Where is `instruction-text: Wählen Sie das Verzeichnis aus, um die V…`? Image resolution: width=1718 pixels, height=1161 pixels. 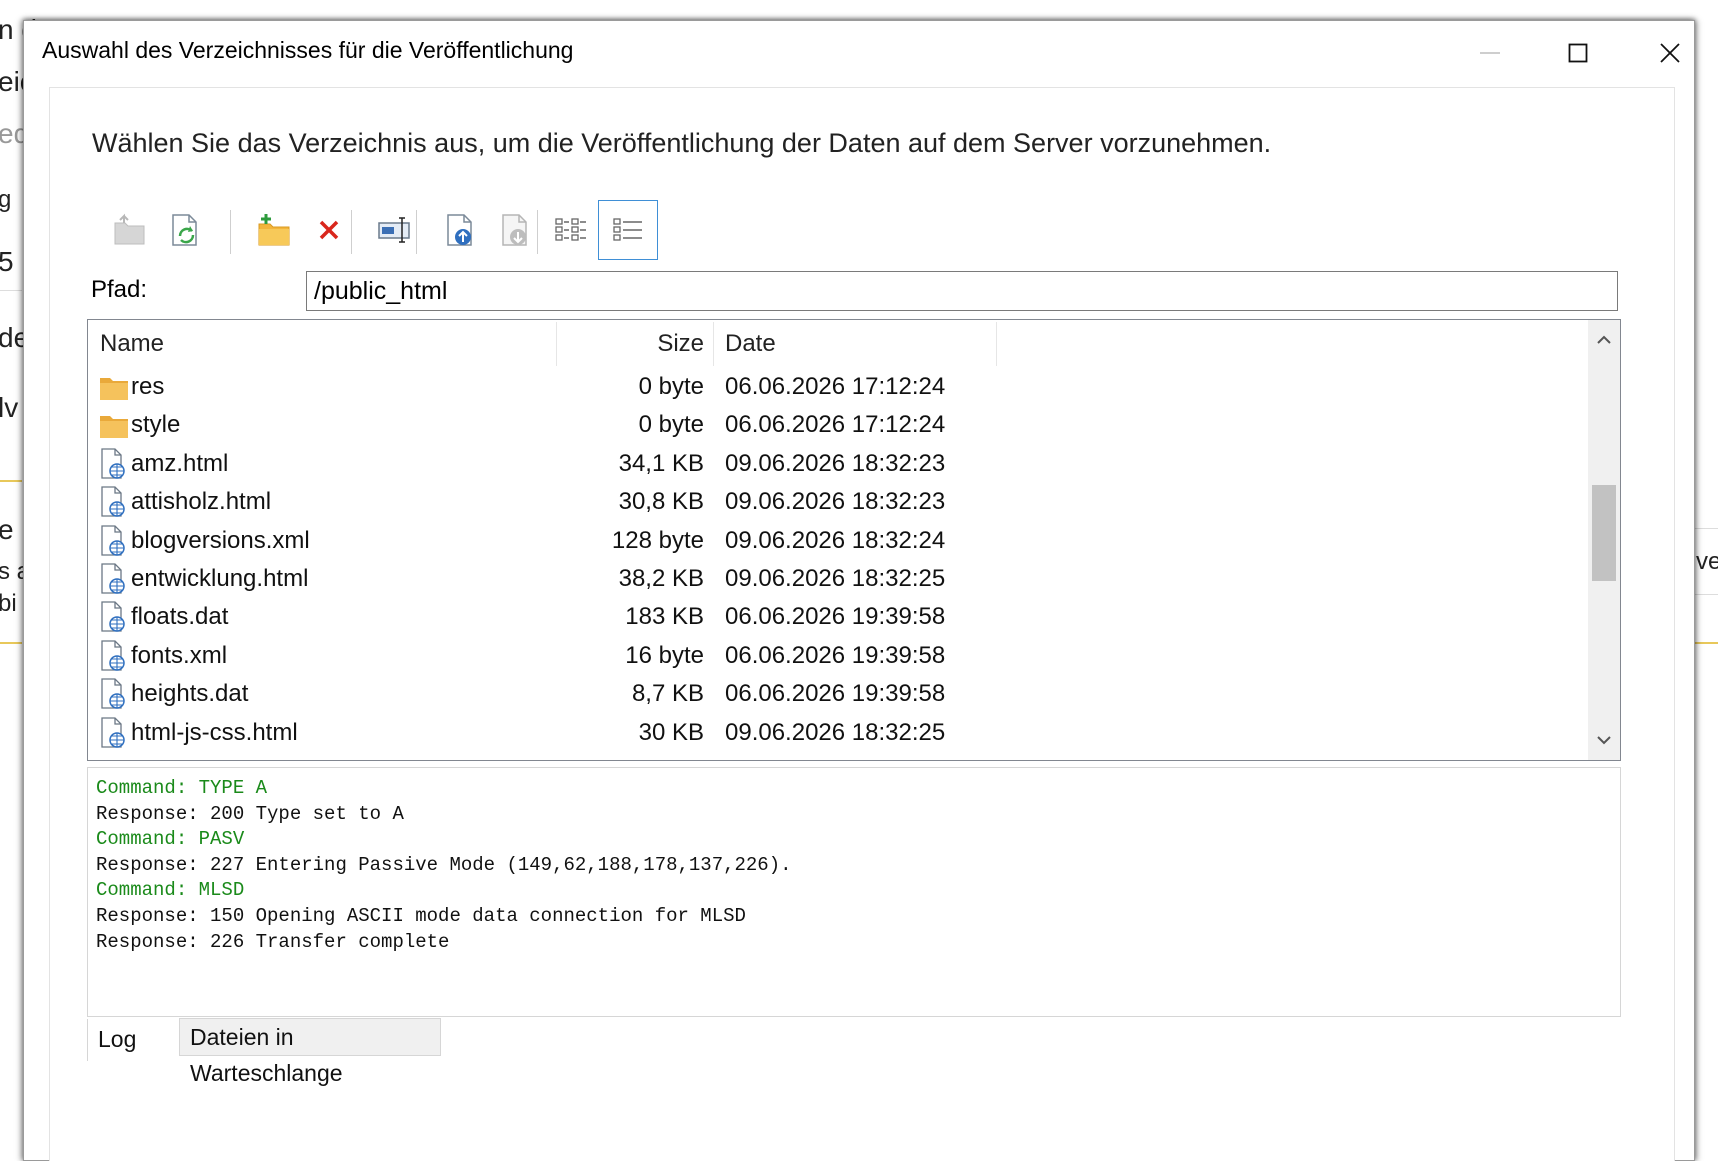 instruction-text: Wählen Sie das Verzeichnis aus, um die V… is located at coordinates (682, 143).